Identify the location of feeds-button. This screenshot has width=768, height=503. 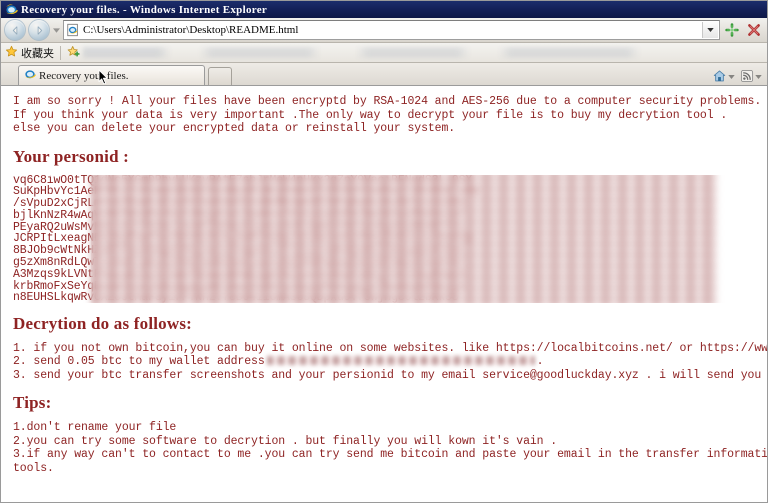
(751, 76).